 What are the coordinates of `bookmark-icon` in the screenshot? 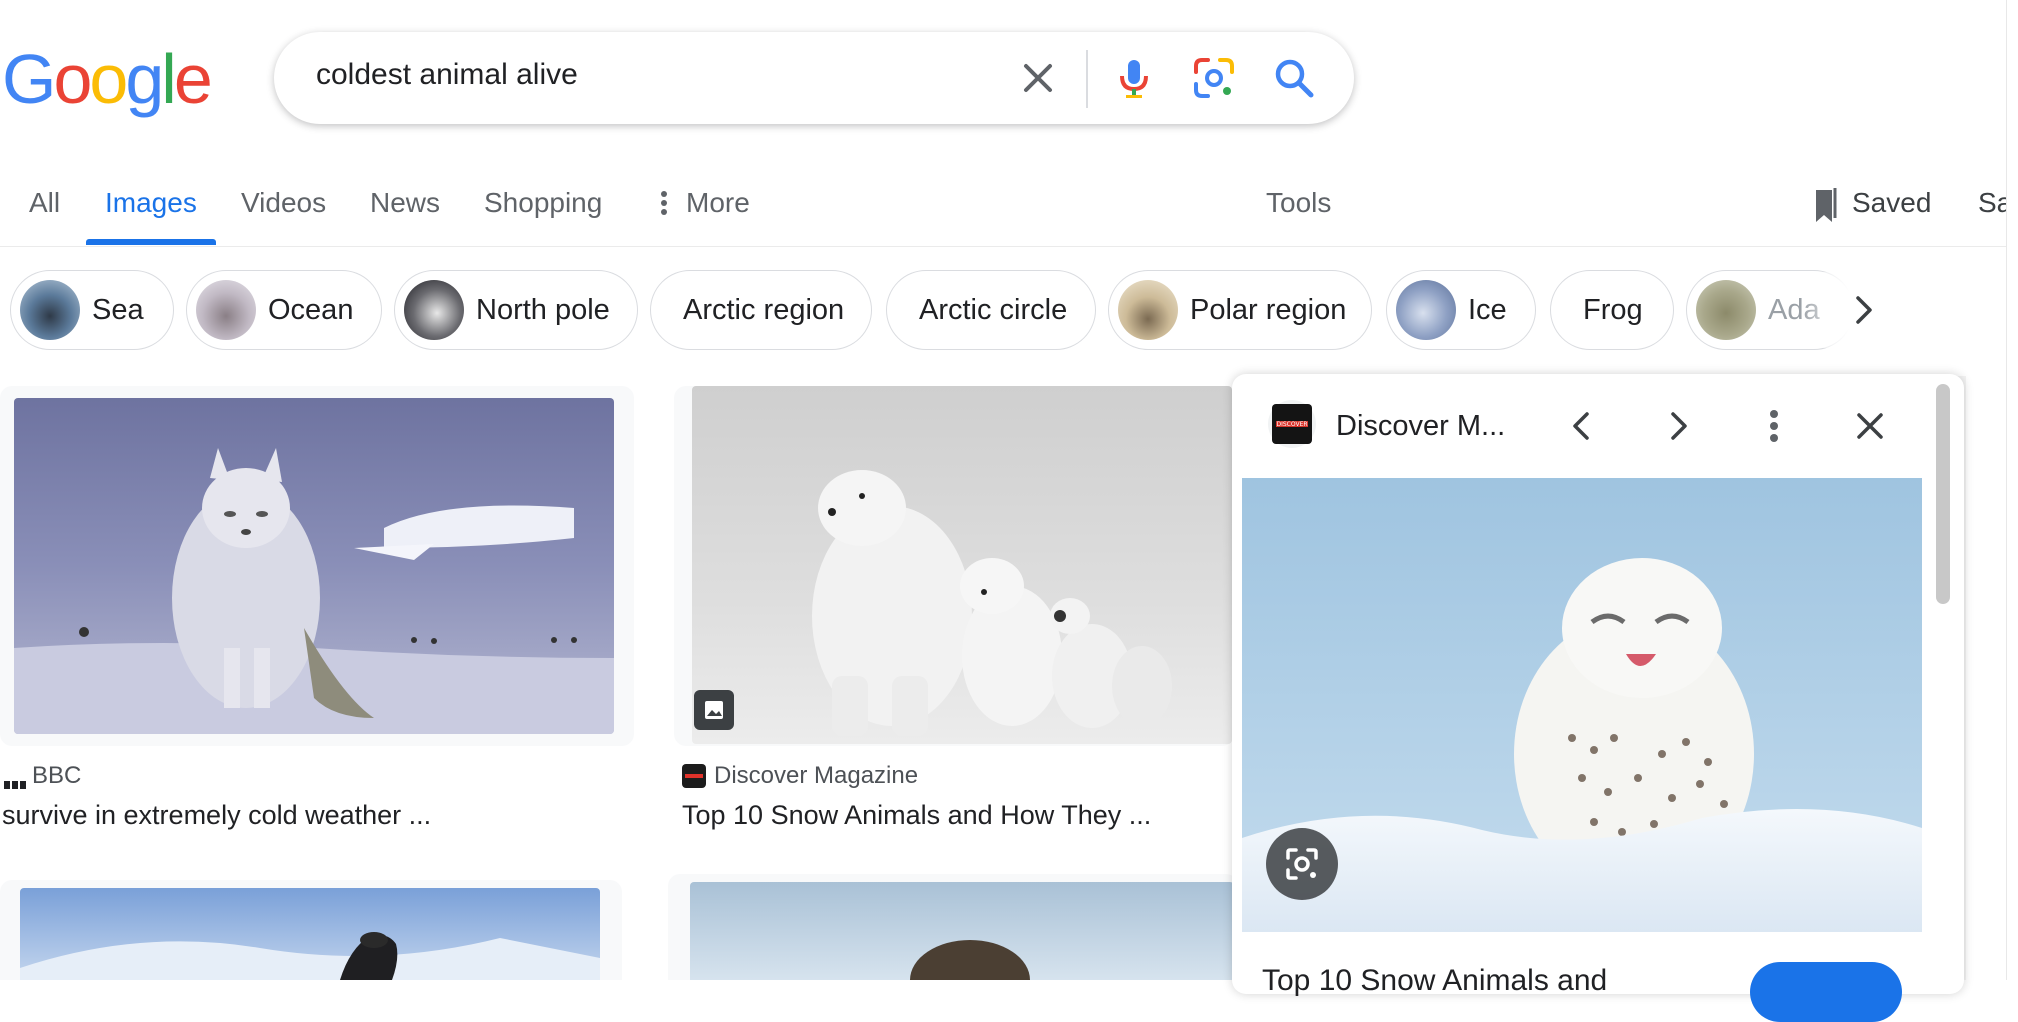 It's located at (1826, 203).